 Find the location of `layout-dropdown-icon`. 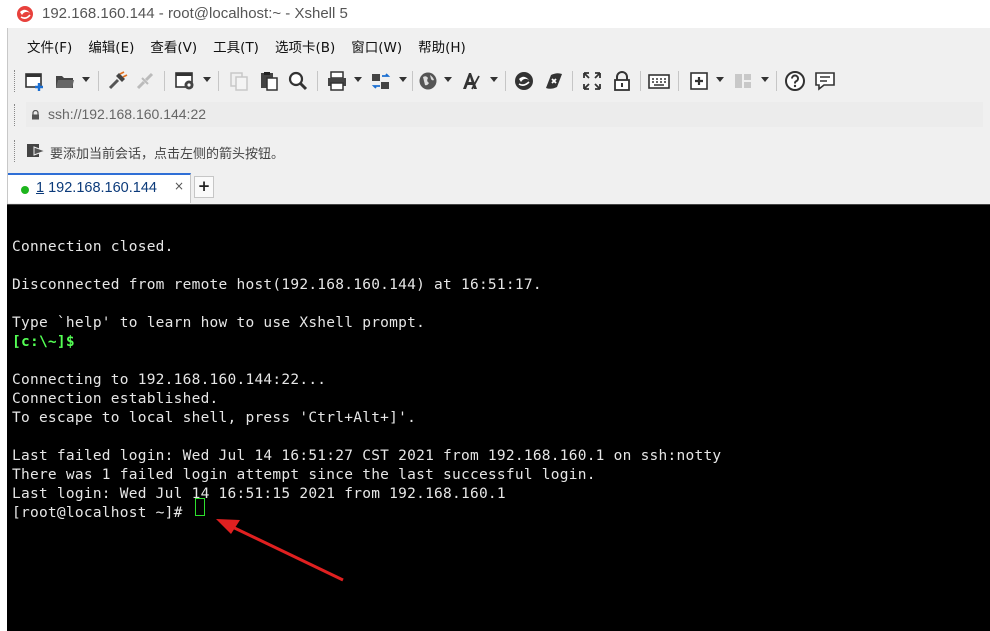

layout-dropdown-icon is located at coordinates (765, 79).